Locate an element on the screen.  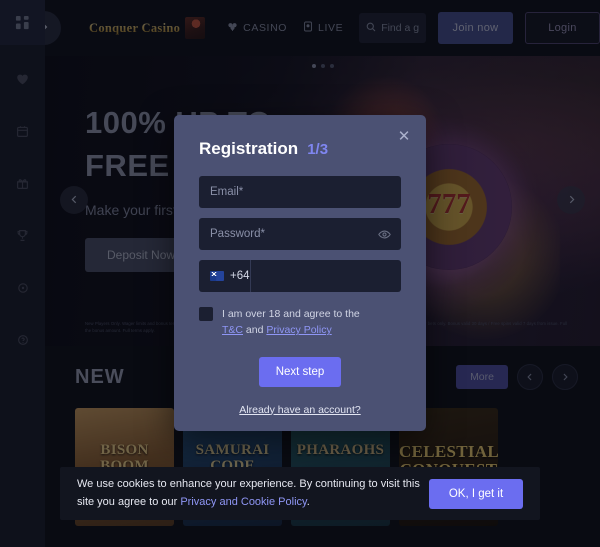
close-icon: ✕ is located at coordinates (404, 136).